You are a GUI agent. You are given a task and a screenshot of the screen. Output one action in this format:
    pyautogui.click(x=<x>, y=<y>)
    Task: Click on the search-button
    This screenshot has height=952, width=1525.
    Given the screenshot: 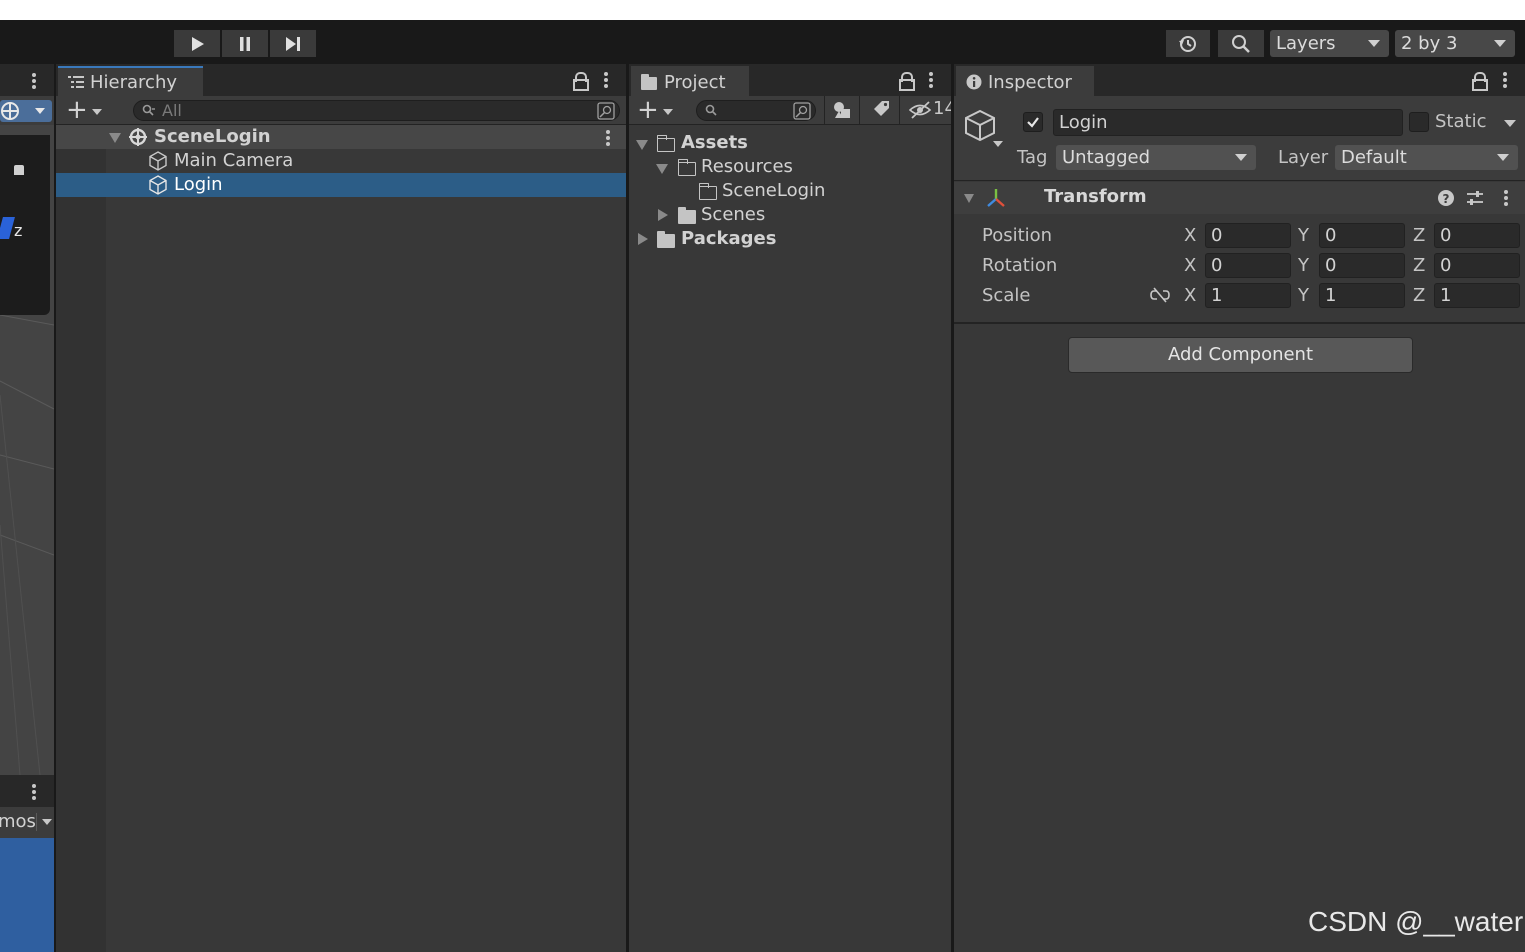 What is the action you would take?
    pyautogui.click(x=1241, y=43)
    